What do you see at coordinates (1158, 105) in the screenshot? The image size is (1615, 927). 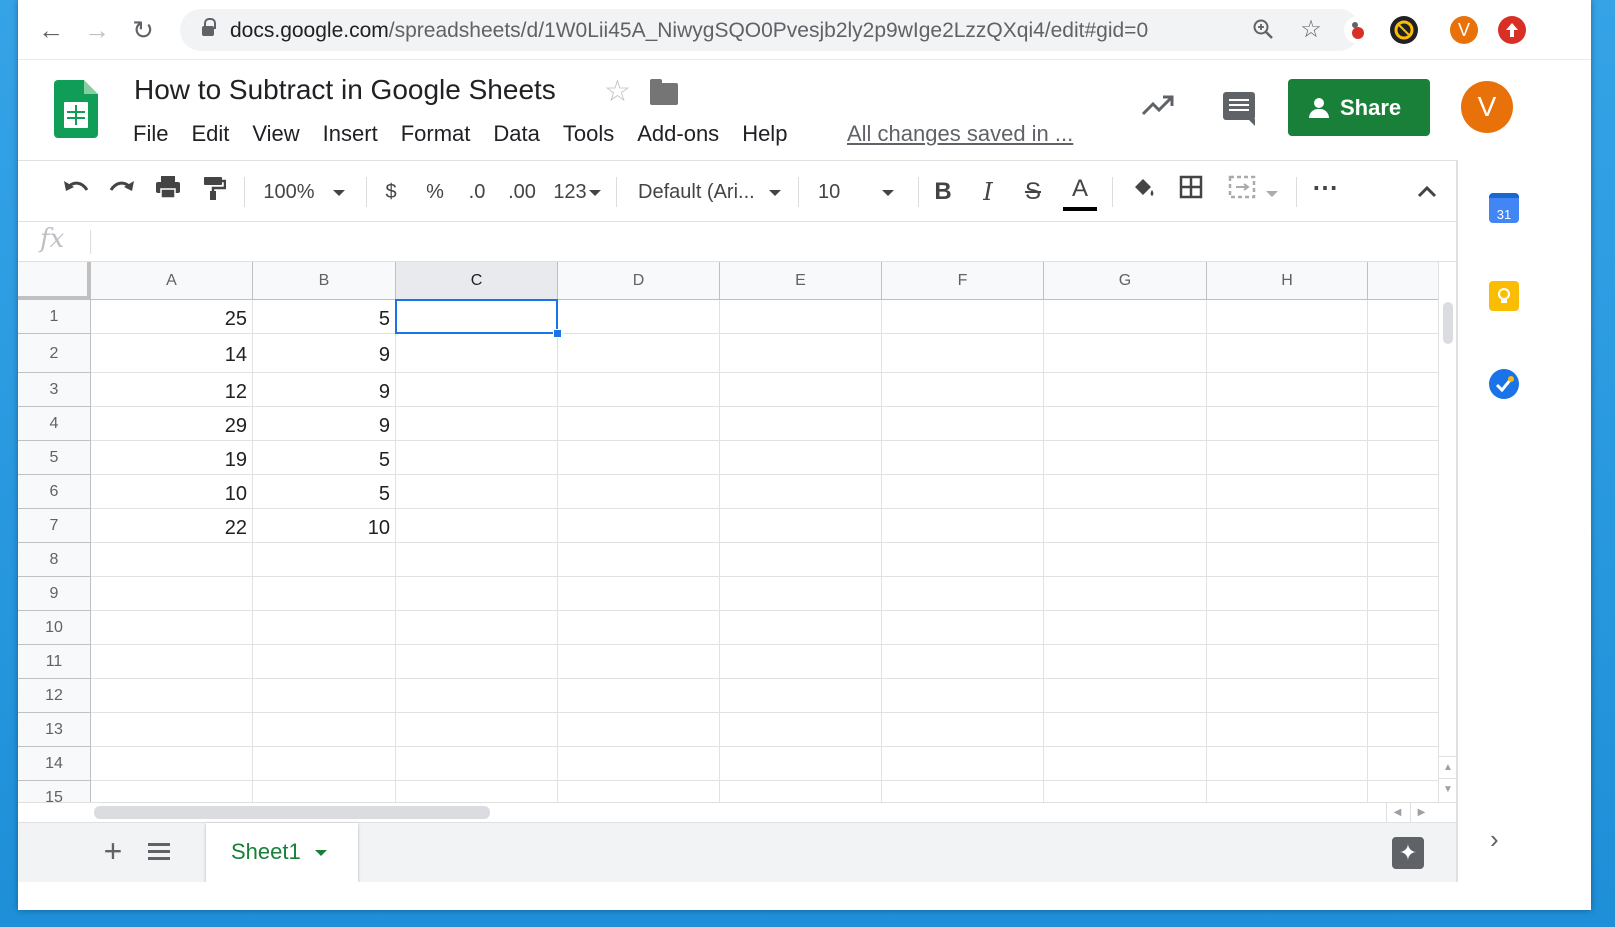 I see `activity-trend-icon` at bounding box center [1158, 105].